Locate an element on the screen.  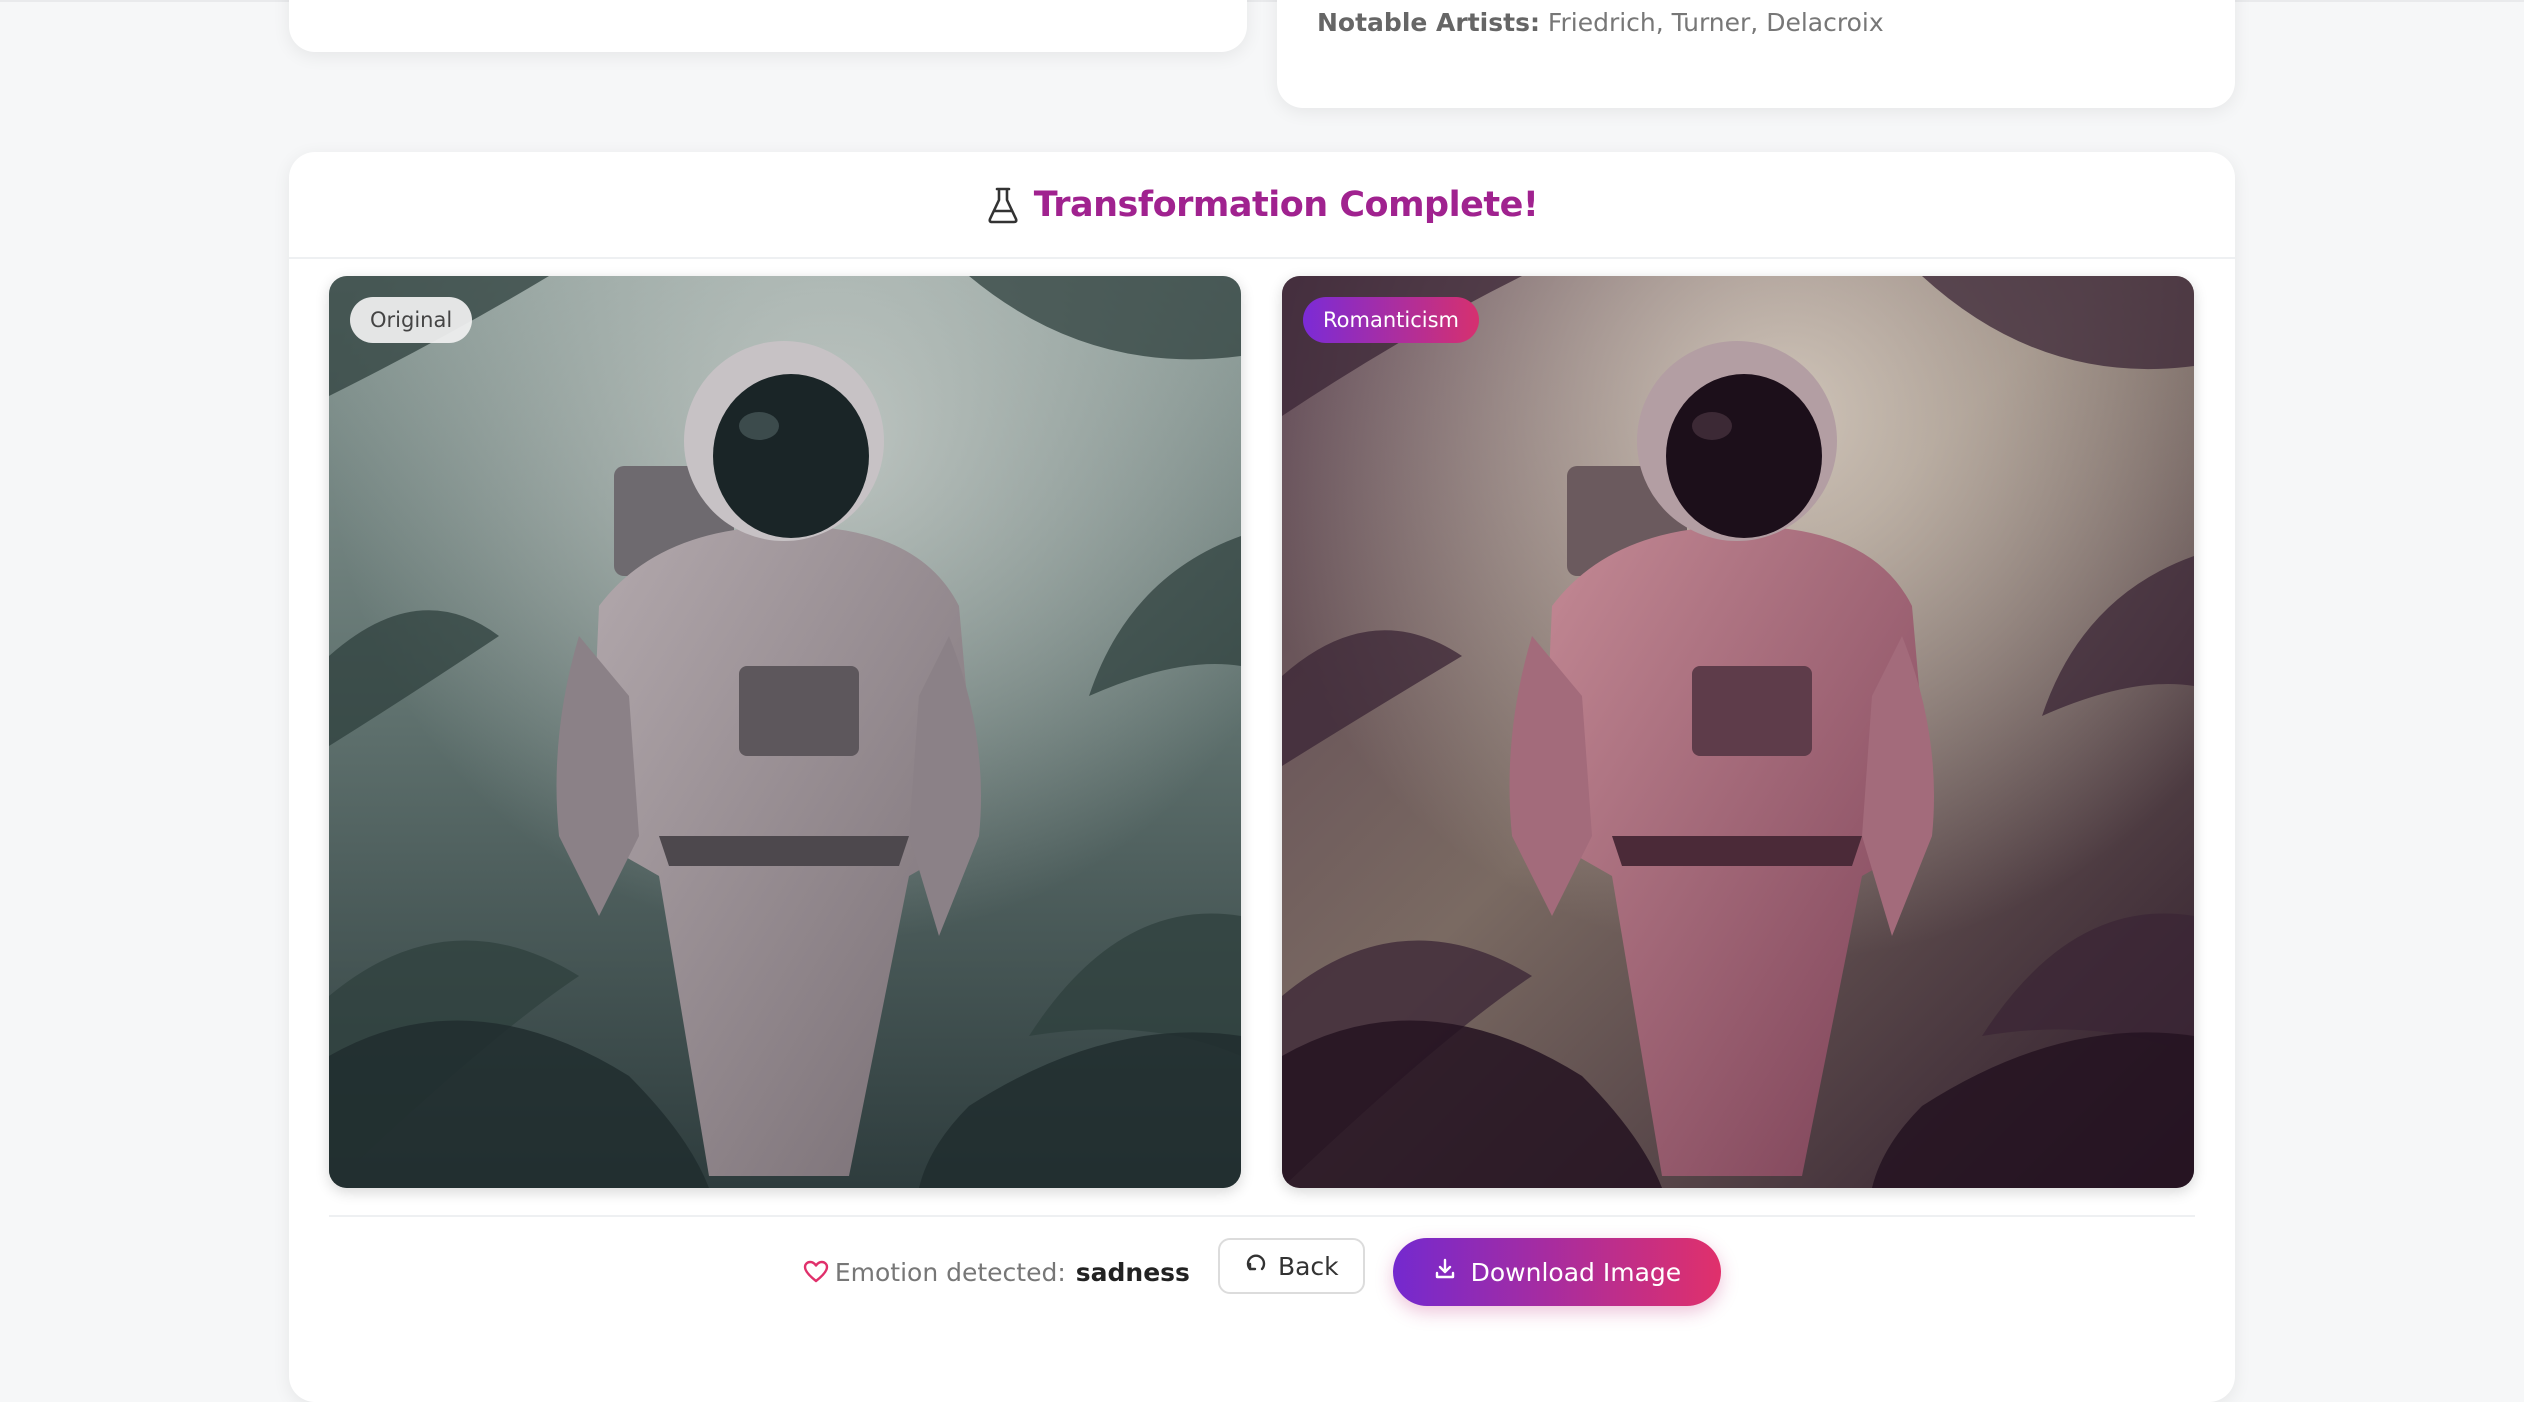
notable-artists-value: Friedrich, Turner, Delacroix is located at coordinates (1715, 22).